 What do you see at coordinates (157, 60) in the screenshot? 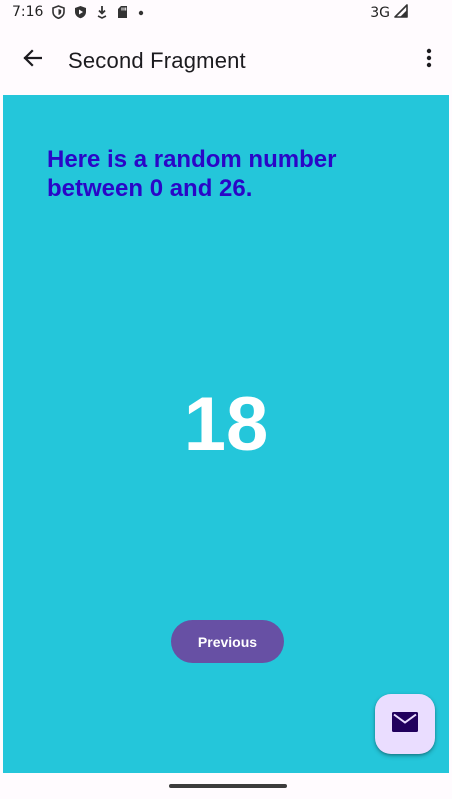
I see `page-title: Second Fragment` at bounding box center [157, 60].